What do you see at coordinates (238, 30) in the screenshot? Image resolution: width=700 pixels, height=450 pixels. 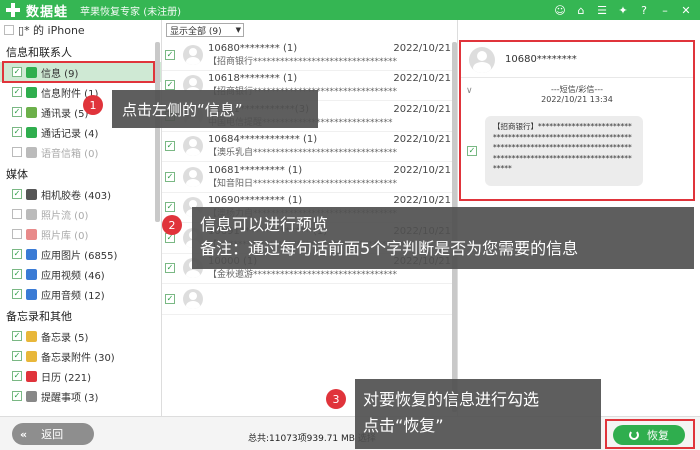 I see `chevron-down-icon: ▼` at bounding box center [238, 30].